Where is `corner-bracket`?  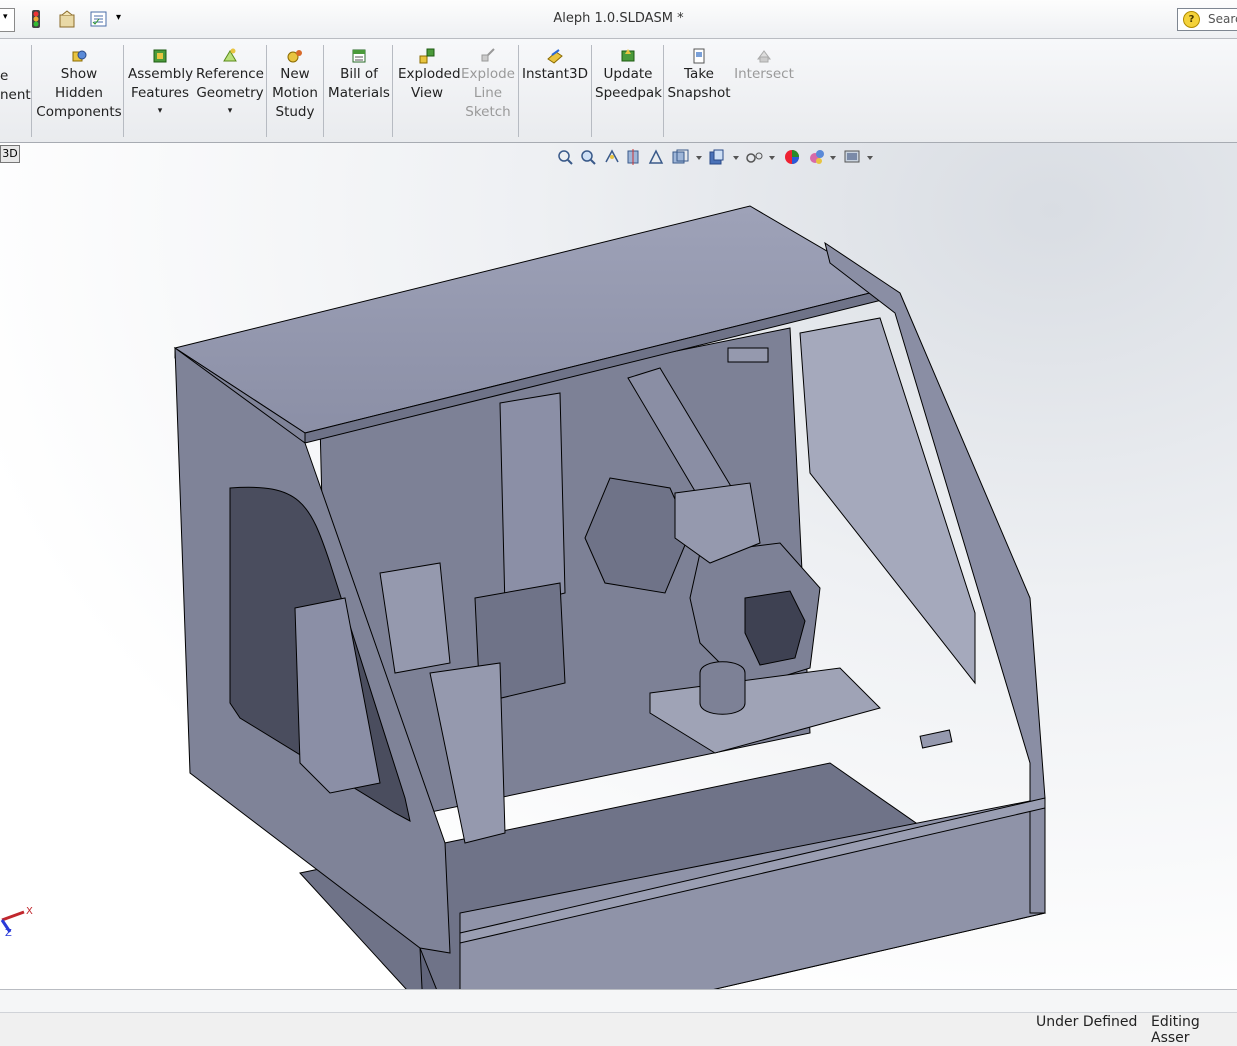 corner-bracket is located at coordinates (936, 739).